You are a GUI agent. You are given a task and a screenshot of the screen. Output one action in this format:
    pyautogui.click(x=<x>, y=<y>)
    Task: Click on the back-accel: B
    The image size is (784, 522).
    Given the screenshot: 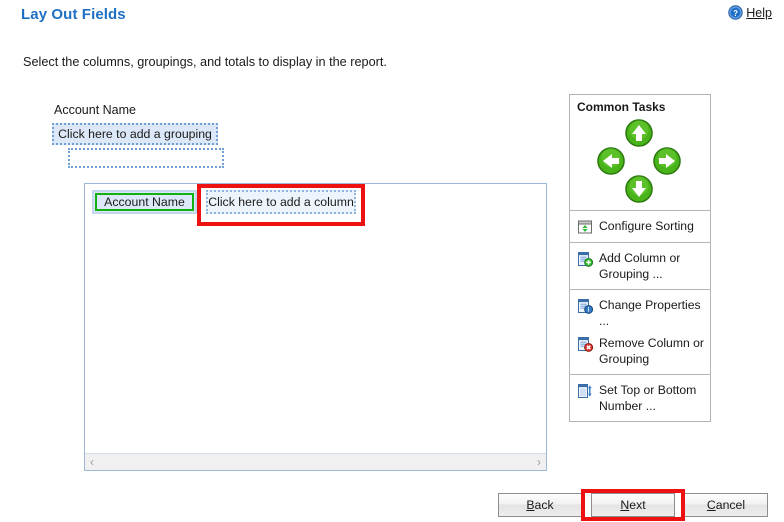 What is the action you would take?
    pyautogui.click(x=530, y=505)
    